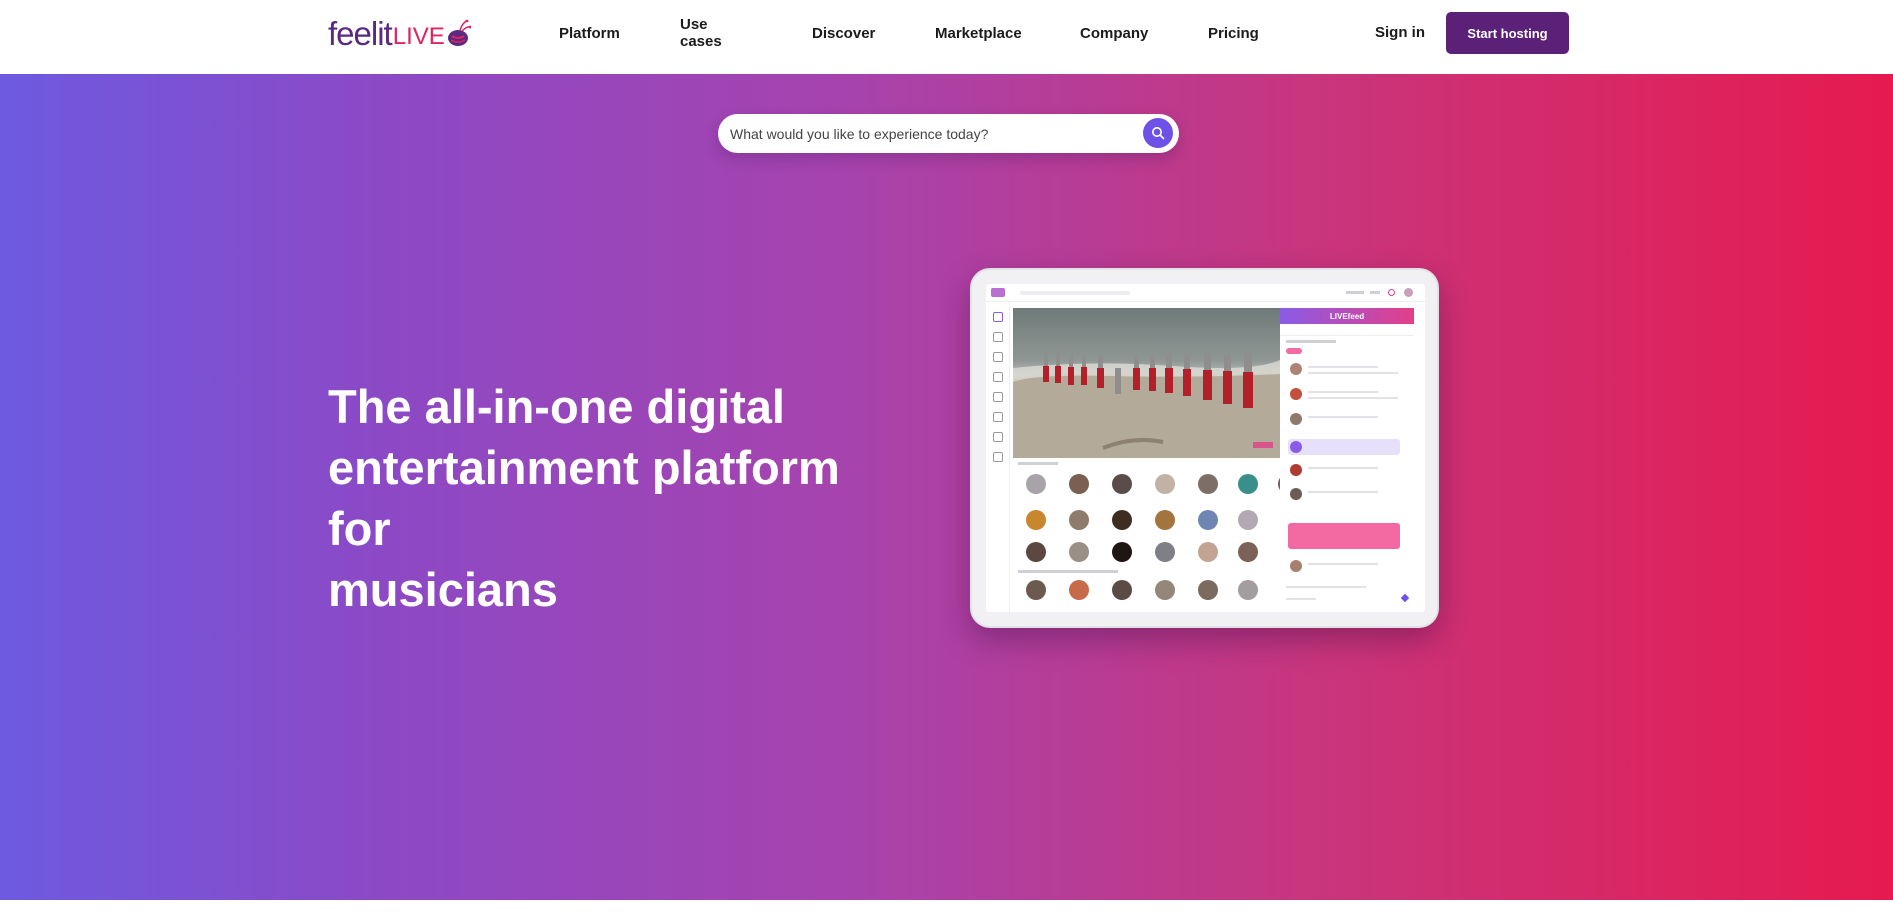  I want to click on headline-line: for, so click(359, 528).